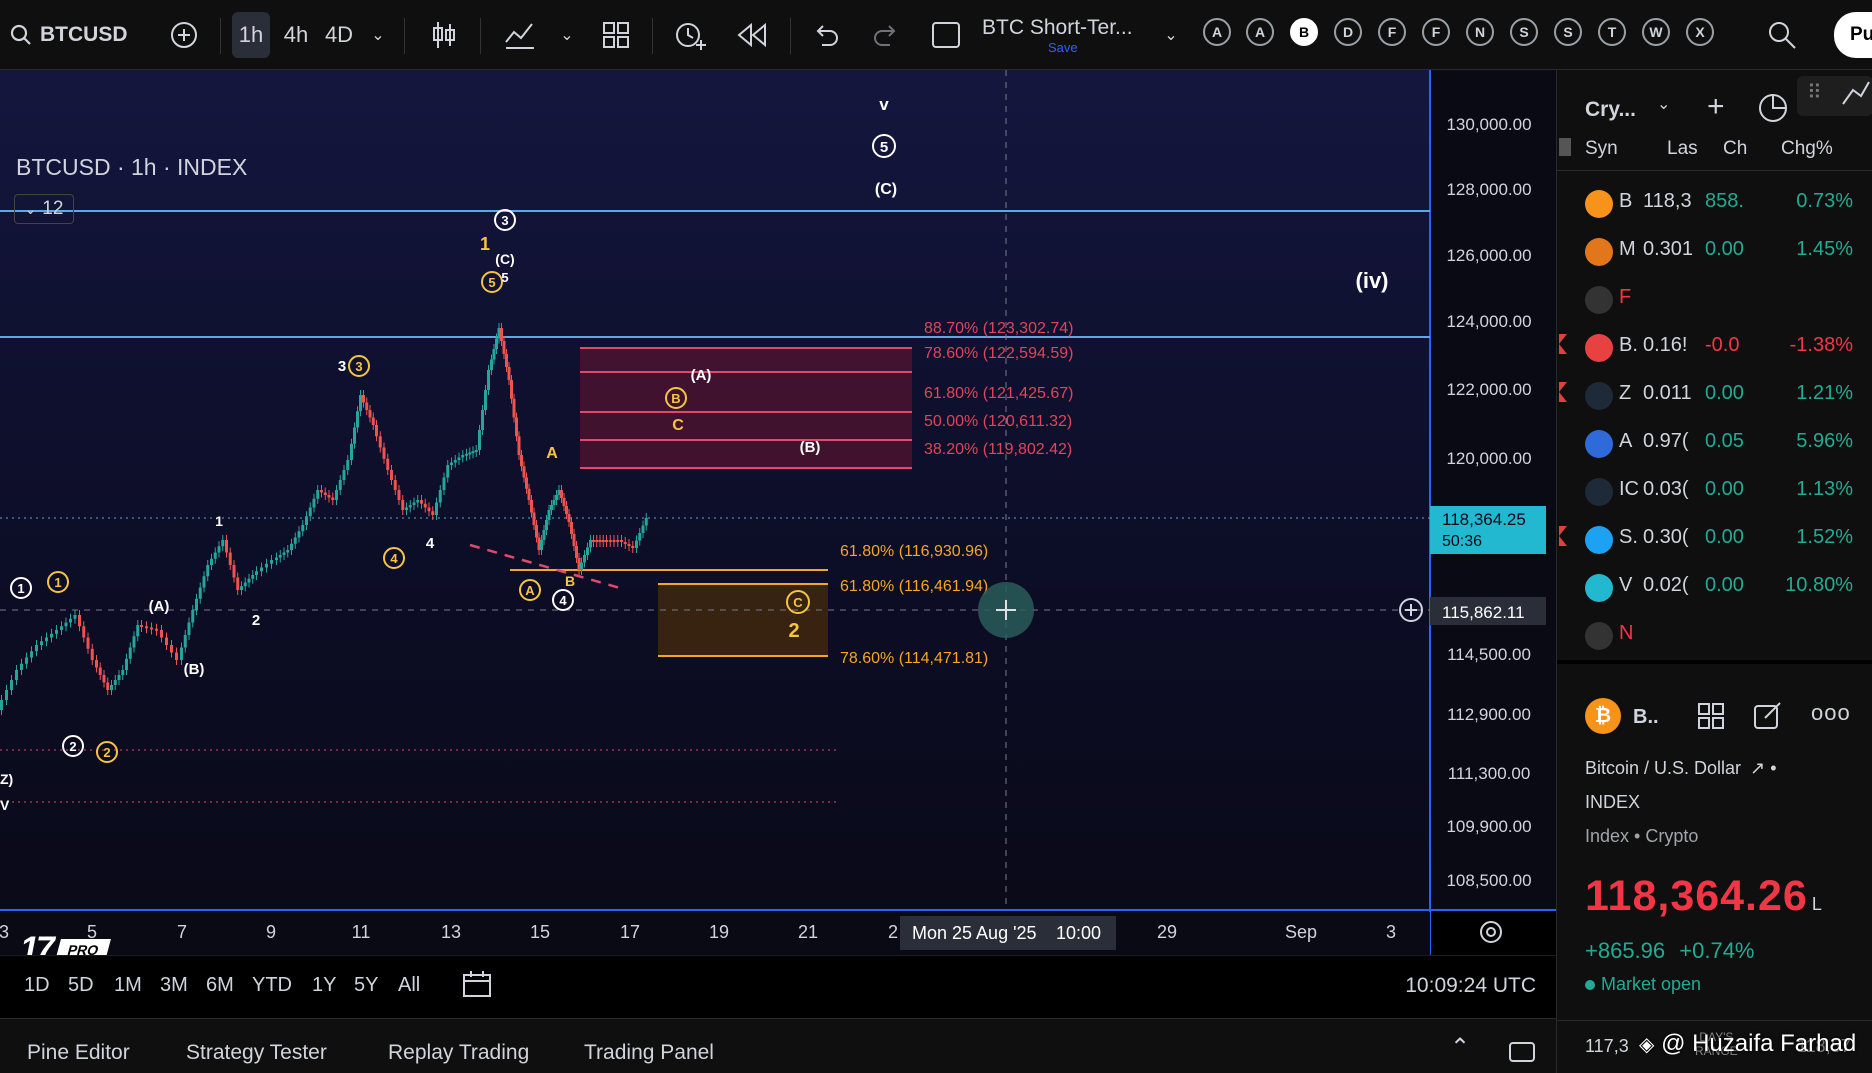 The height and width of the screenshot is (1073, 1872). Describe the element at coordinates (366, 985) in the screenshot. I see `range-button: 5Y` at that location.